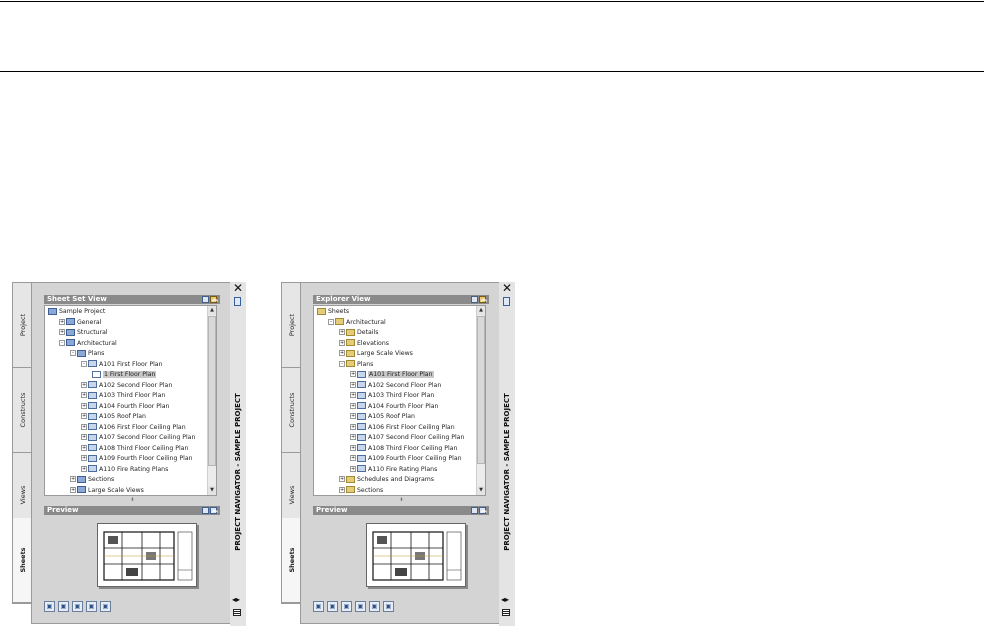  What do you see at coordinates (124, 375) in the screenshot?
I see `tree-node: 1 First Floor Plan` at bounding box center [124, 375].